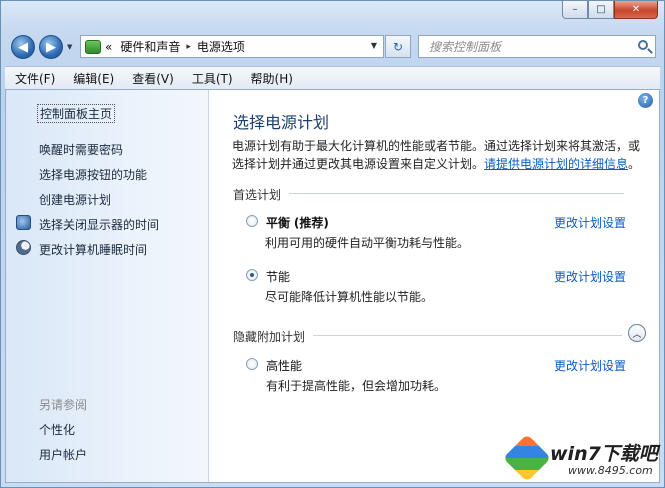  What do you see at coordinates (108, 47) in the screenshot?
I see `address-overflow: «` at bounding box center [108, 47].